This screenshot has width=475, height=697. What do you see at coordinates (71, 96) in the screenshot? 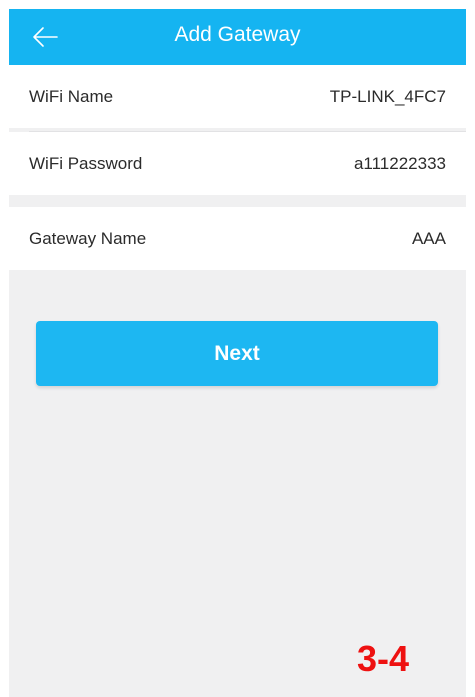
I see `wifi-name-label: WiFi Name` at bounding box center [71, 96].